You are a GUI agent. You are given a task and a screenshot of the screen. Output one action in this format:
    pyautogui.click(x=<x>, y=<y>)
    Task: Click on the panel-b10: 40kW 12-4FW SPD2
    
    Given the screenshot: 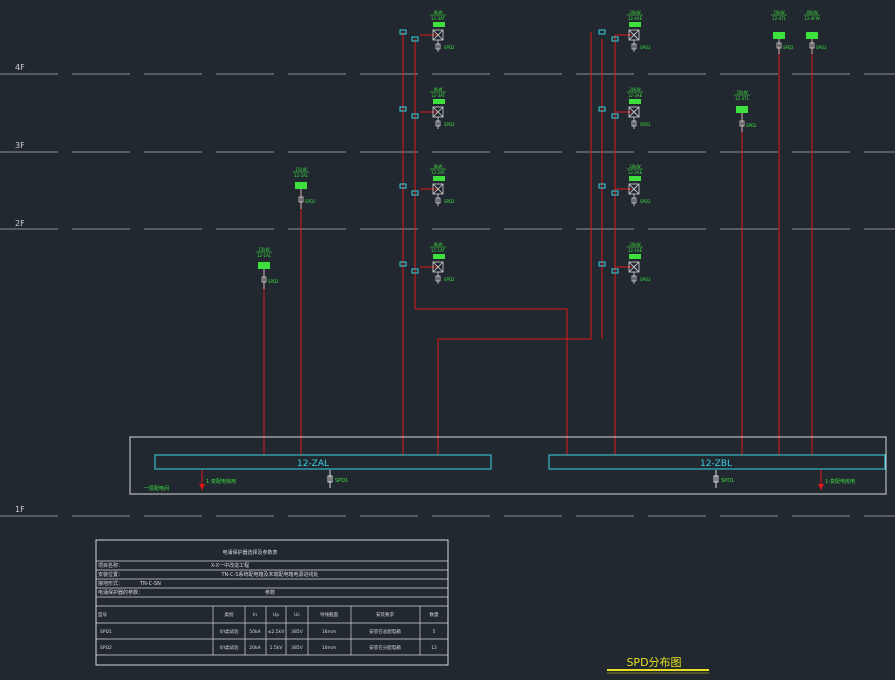 What is the action you would take?
    pyautogui.click(x=815, y=32)
    